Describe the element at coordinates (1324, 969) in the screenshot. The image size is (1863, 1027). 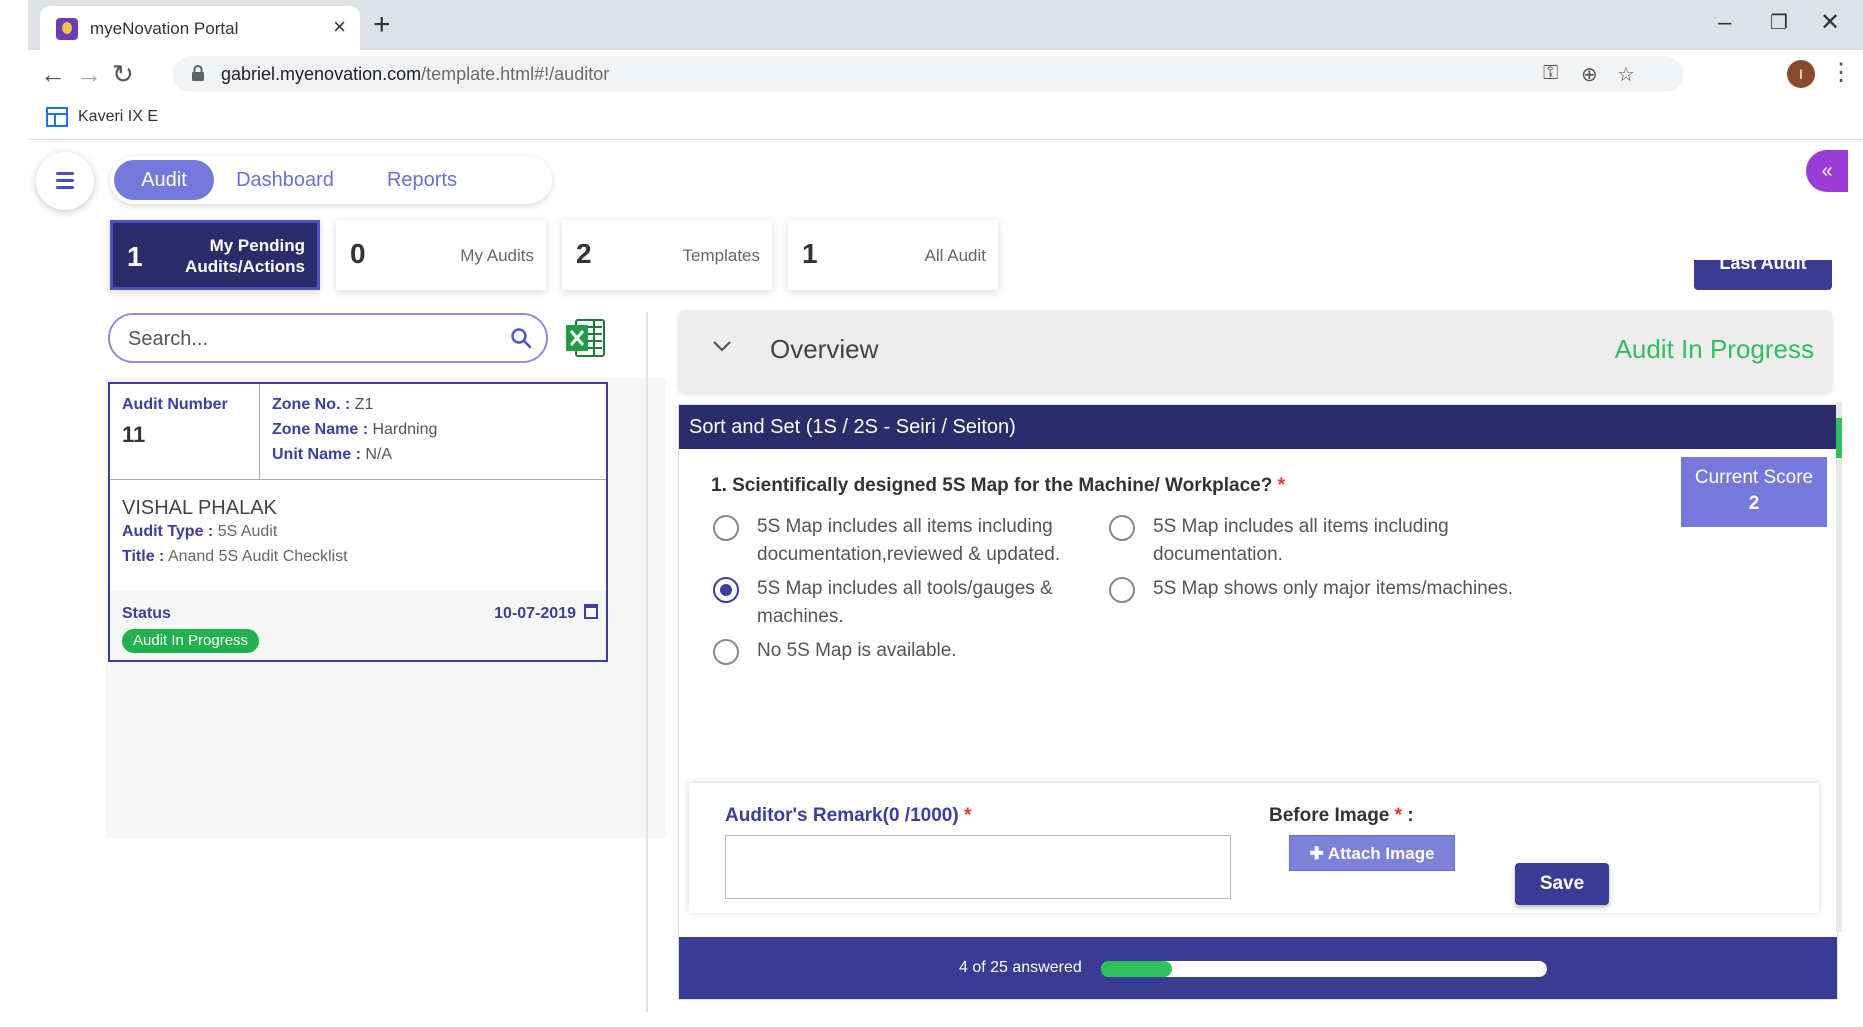
I see `progress-bar` at that location.